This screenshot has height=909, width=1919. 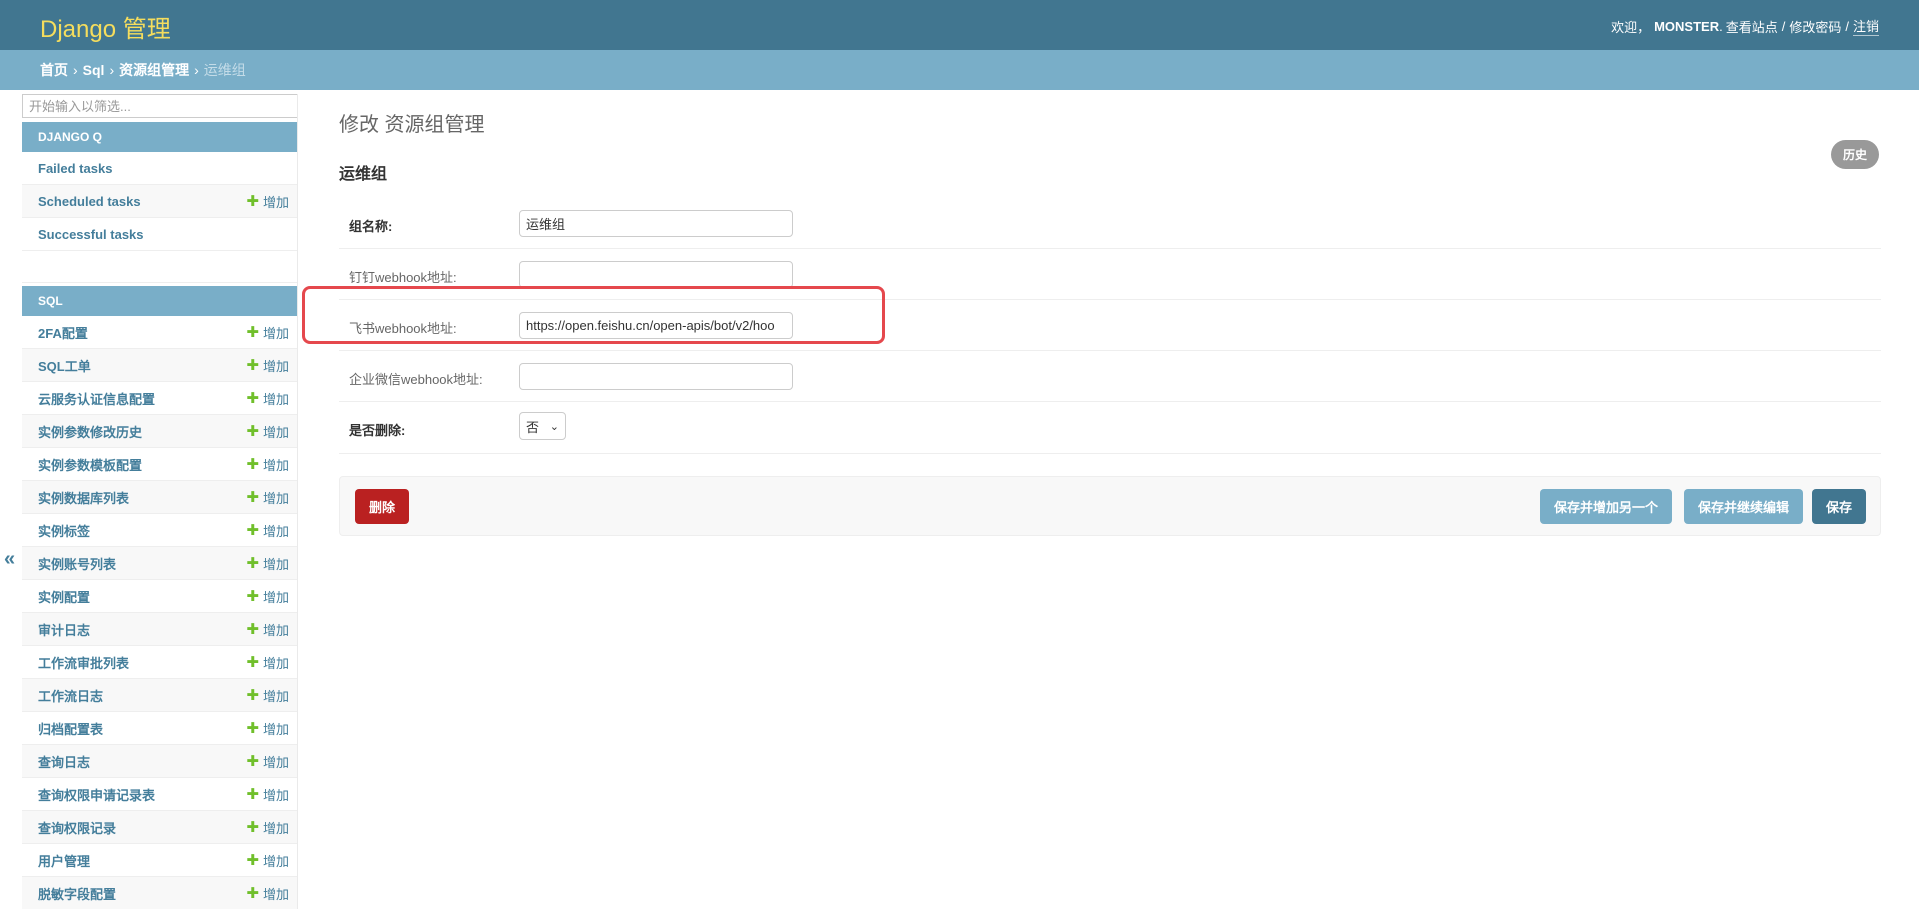 What do you see at coordinates (159, 137) in the screenshot?
I see `app-caption-django-q: DJANGO Q` at bounding box center [159, 137].